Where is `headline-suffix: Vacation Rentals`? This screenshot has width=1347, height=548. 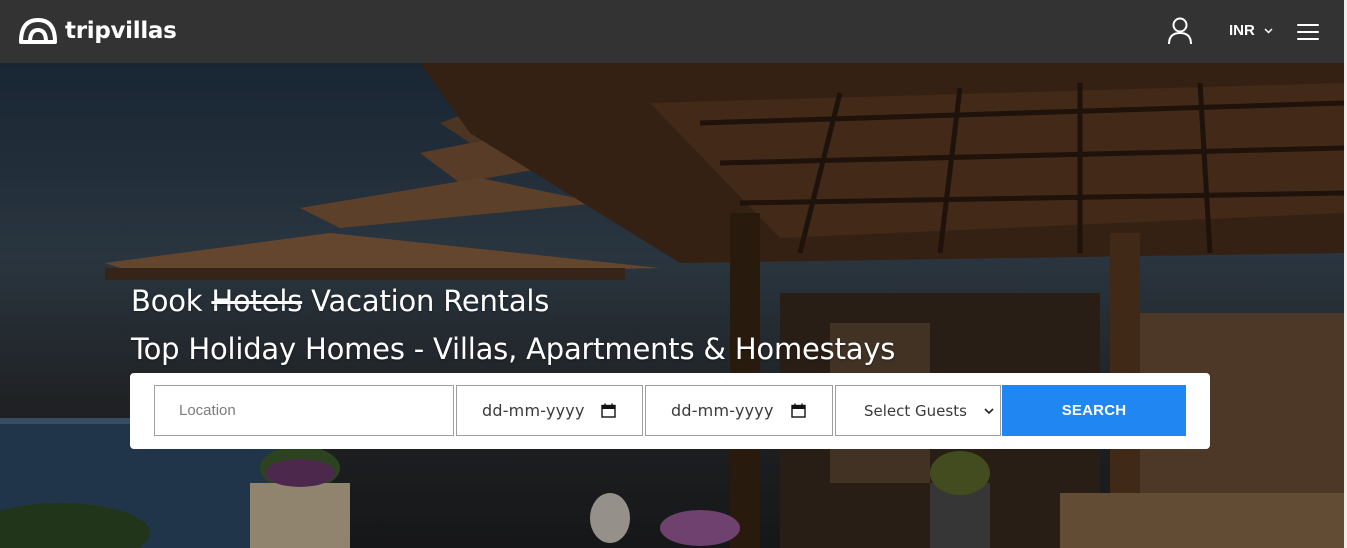
headline-suffix: Vacation Rentals is located at coordinates (430, 301).